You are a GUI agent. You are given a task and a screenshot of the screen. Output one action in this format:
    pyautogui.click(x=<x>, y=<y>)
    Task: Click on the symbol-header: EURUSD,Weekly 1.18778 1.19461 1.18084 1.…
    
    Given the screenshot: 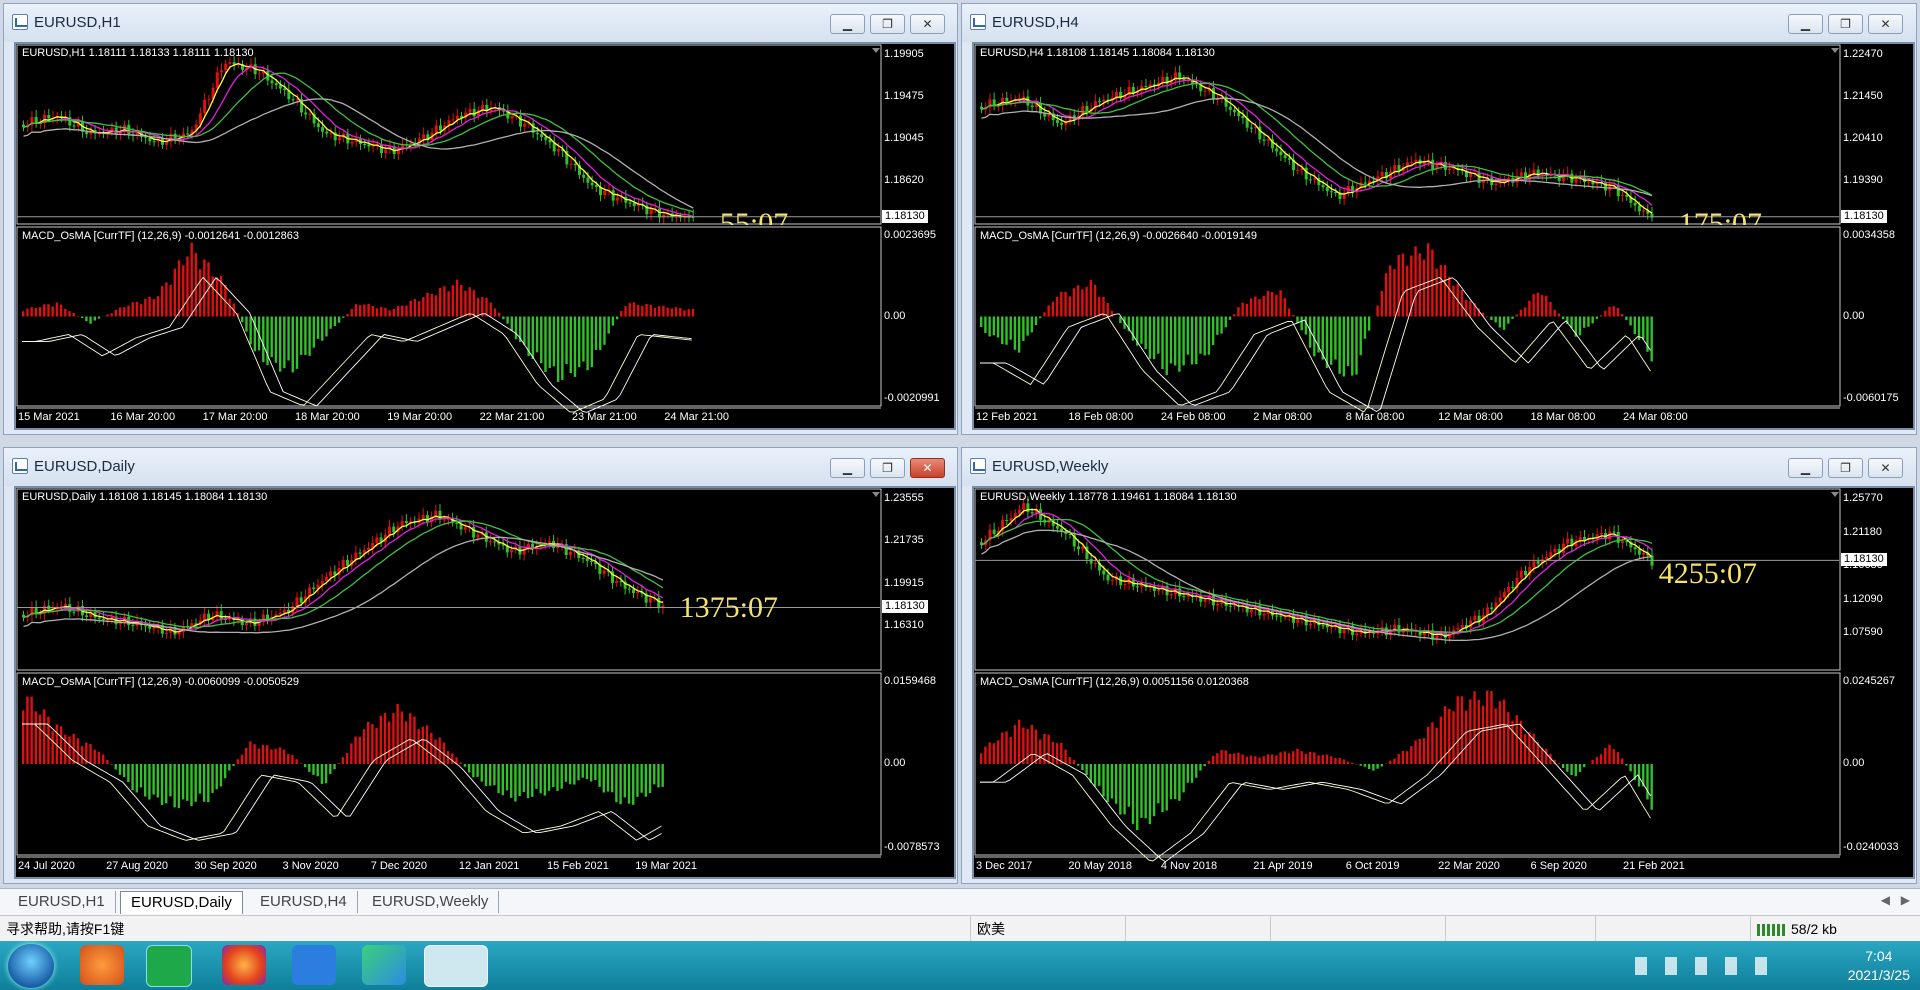 What is the action you would take?
    pyautogui.click(x=1108, y=497)
    